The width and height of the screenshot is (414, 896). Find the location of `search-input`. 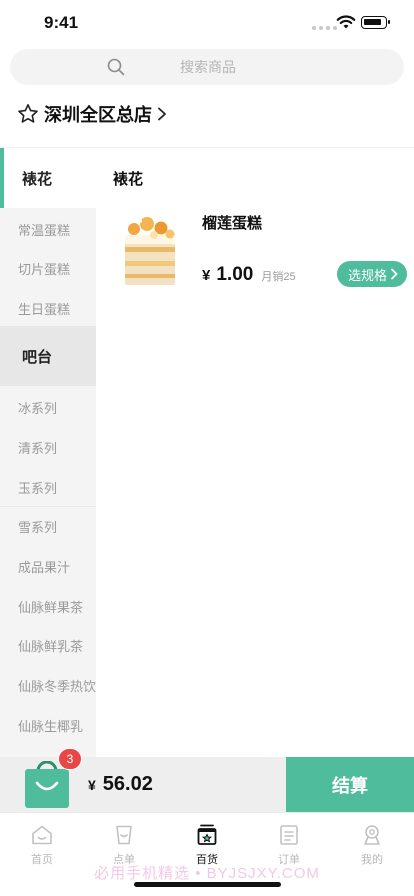

search-input is located at coordinates (240, 67).